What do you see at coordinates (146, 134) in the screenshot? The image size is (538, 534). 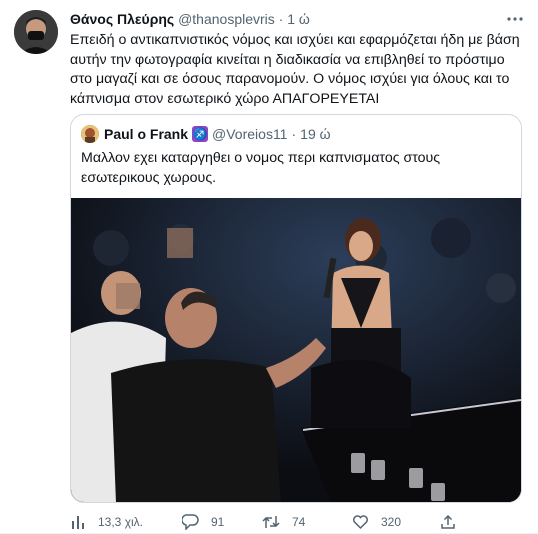 I see `quoted-author-name: Paul o Frank` at bounding box center [146, 134].